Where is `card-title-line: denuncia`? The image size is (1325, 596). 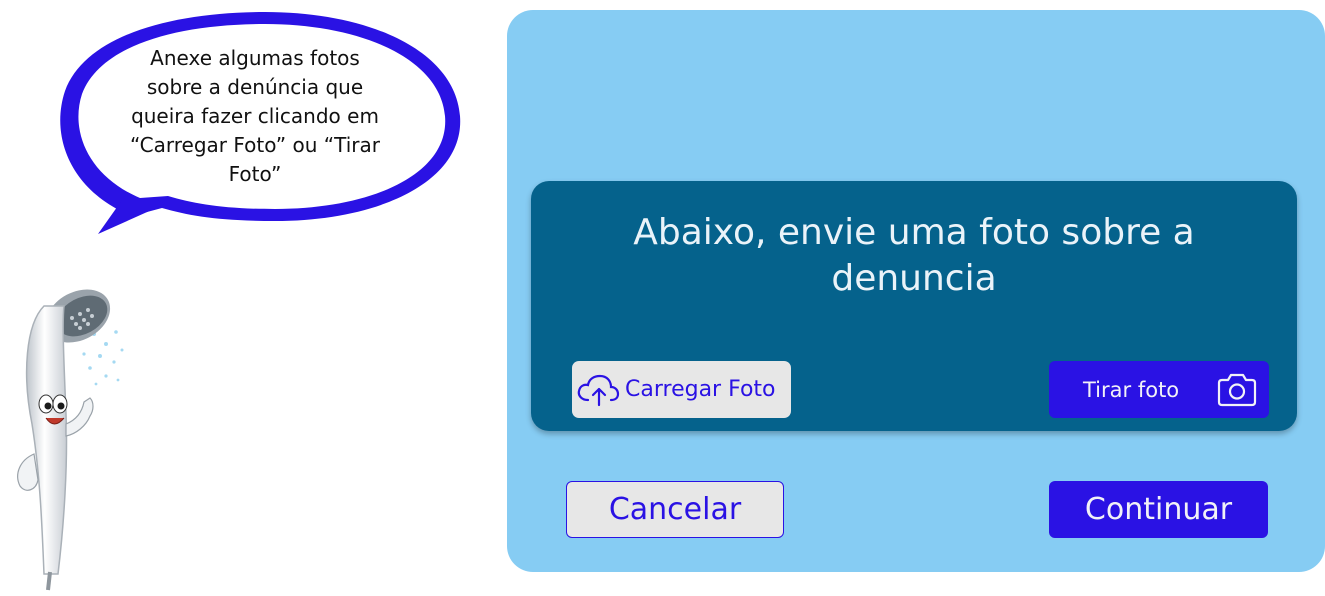 card-title-line: denuncia is located at coordinates (914, 278).